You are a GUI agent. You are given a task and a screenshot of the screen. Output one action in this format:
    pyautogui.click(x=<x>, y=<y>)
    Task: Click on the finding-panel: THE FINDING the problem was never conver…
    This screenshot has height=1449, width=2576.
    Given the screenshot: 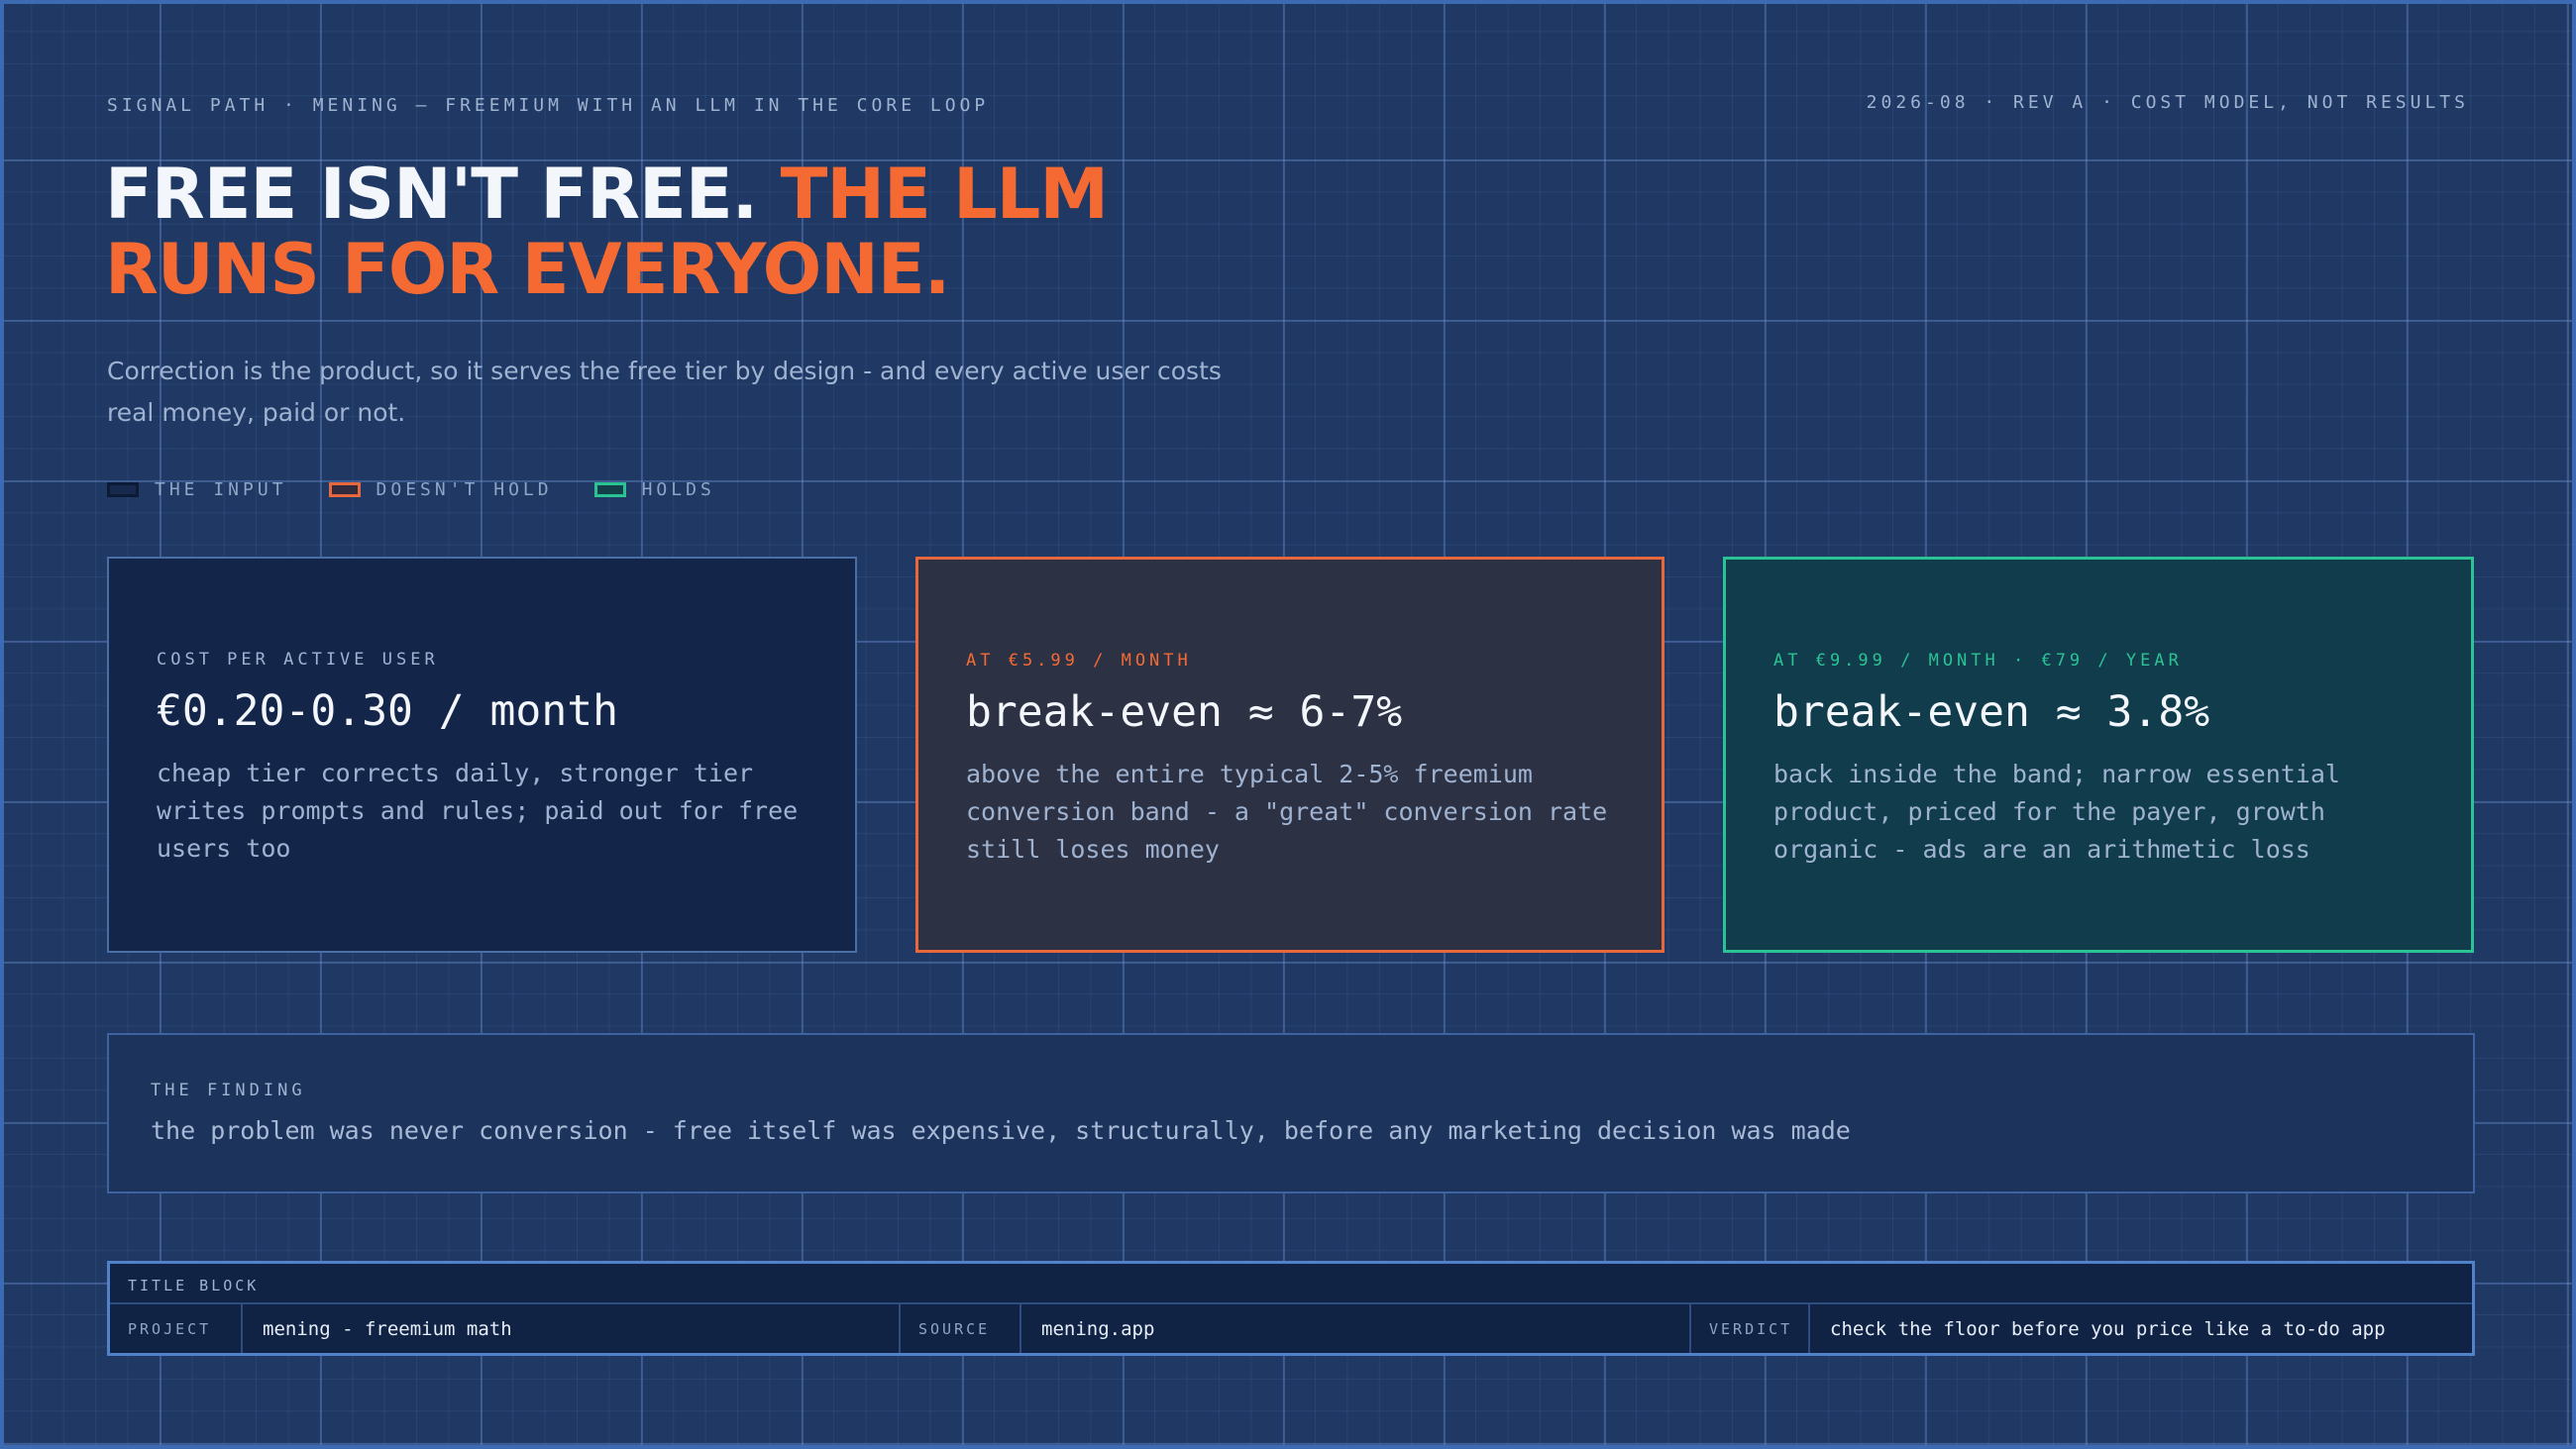 What is the action you would take?
    pyautogui.click(x=1291, y=1113)
    